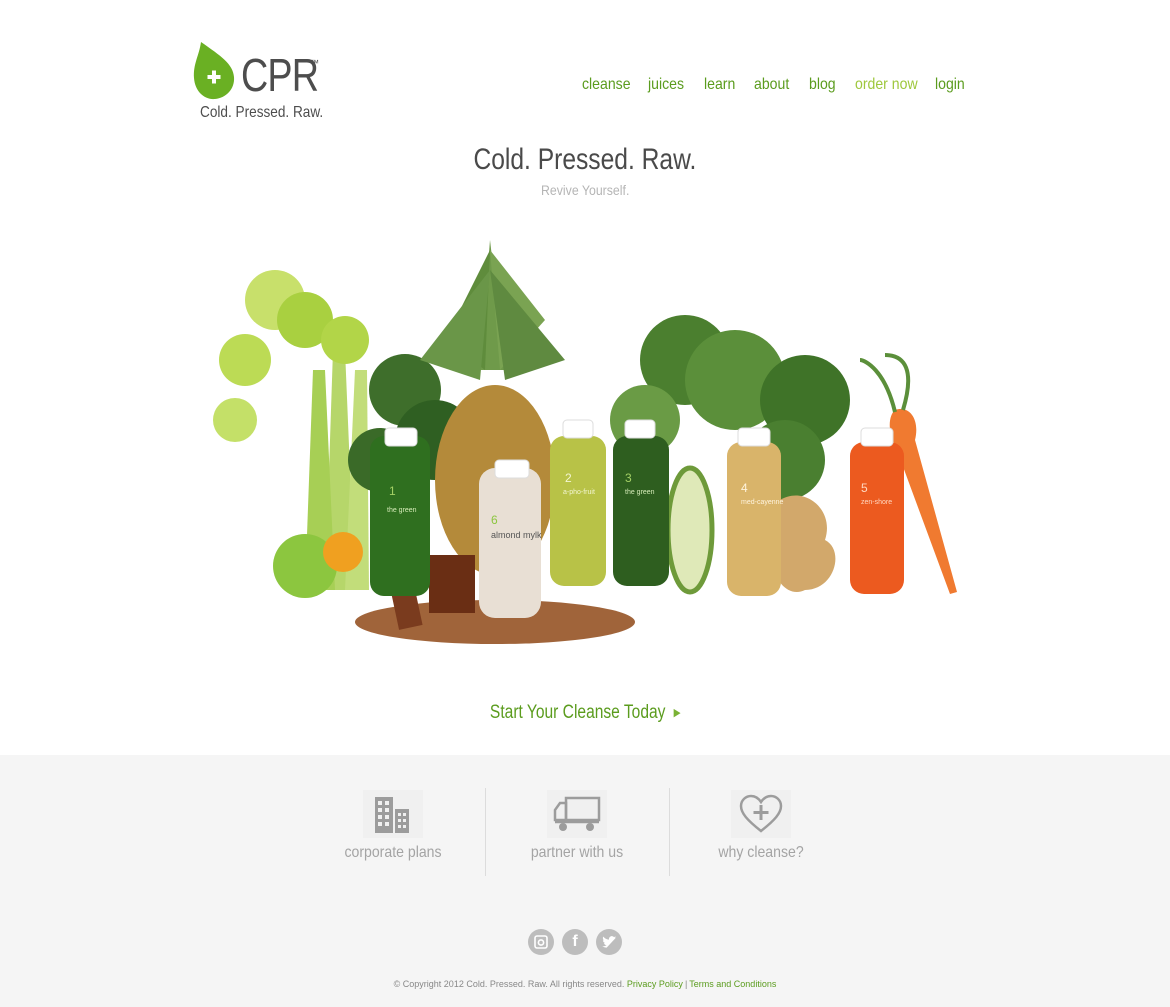 The width and height of the screenshot is (1170, 1007). Describe the element at coordinates (755, 511) in the screenshot. I see `bottle-4: 4 med-cayenne` at that location.